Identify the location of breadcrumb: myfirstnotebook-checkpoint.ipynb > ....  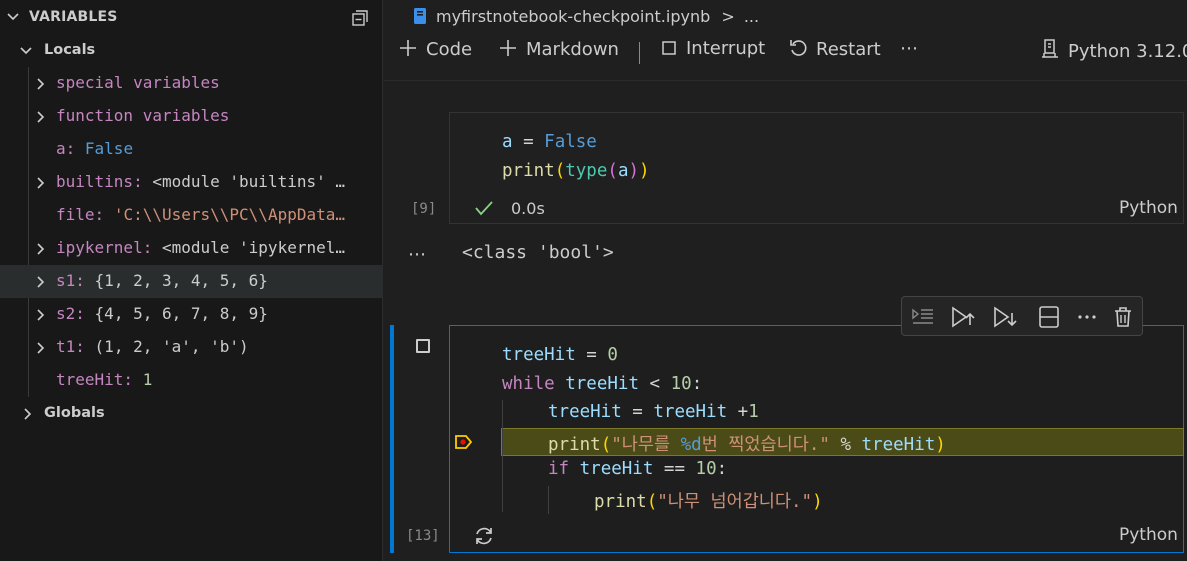
(585, 16).